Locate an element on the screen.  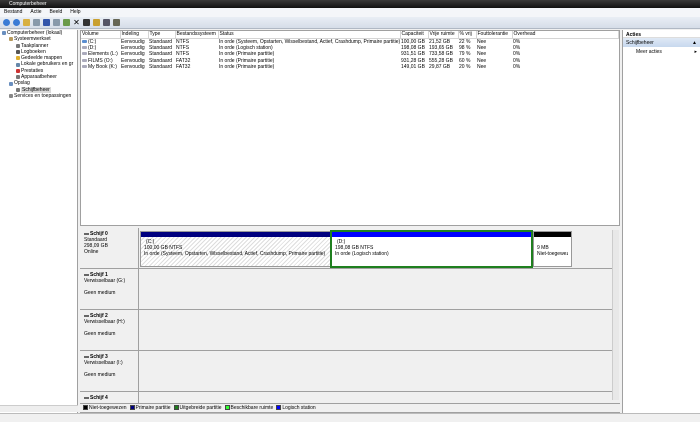
column-header: Type is located at coordinates (162, 35).